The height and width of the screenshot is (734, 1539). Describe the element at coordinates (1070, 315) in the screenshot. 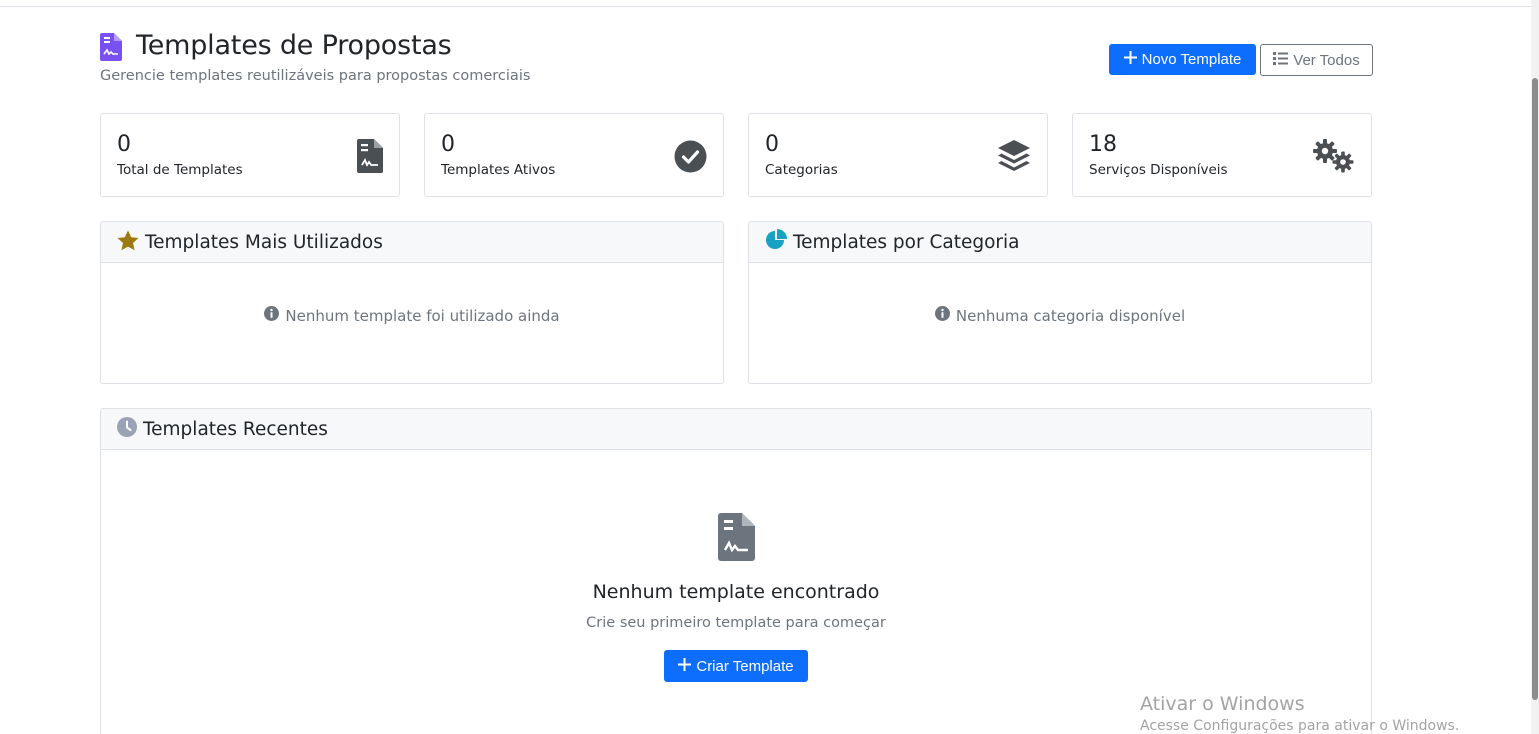

I see `empty-message-text: Nenhuma categoria disponível` at that location.